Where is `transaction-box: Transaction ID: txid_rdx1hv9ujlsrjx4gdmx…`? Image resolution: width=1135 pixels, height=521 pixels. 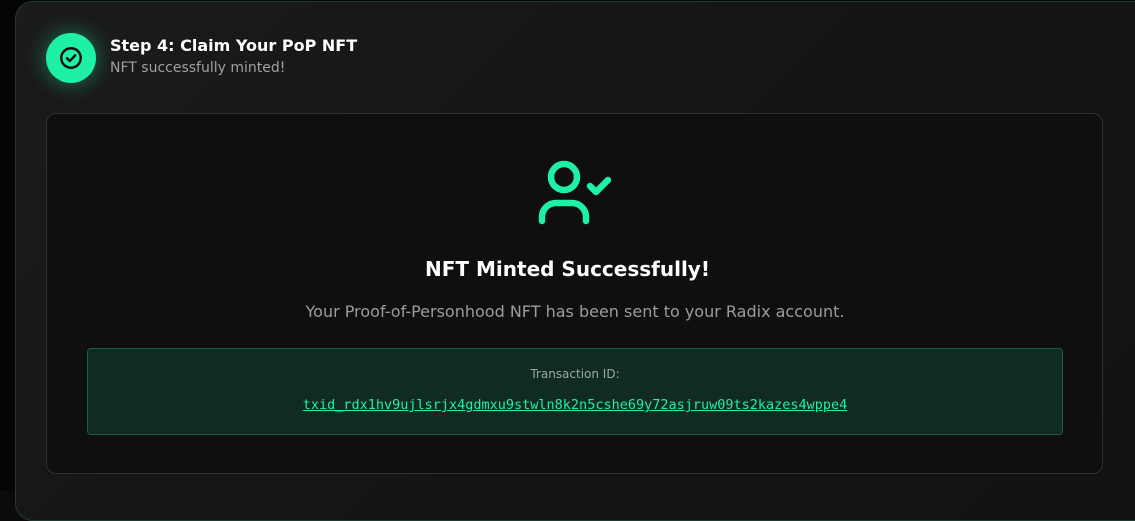 transaction-box: Transaction ID: txid_rdx1hv9ujlsrjx4gdmx… is located at coordinates (575, 391).